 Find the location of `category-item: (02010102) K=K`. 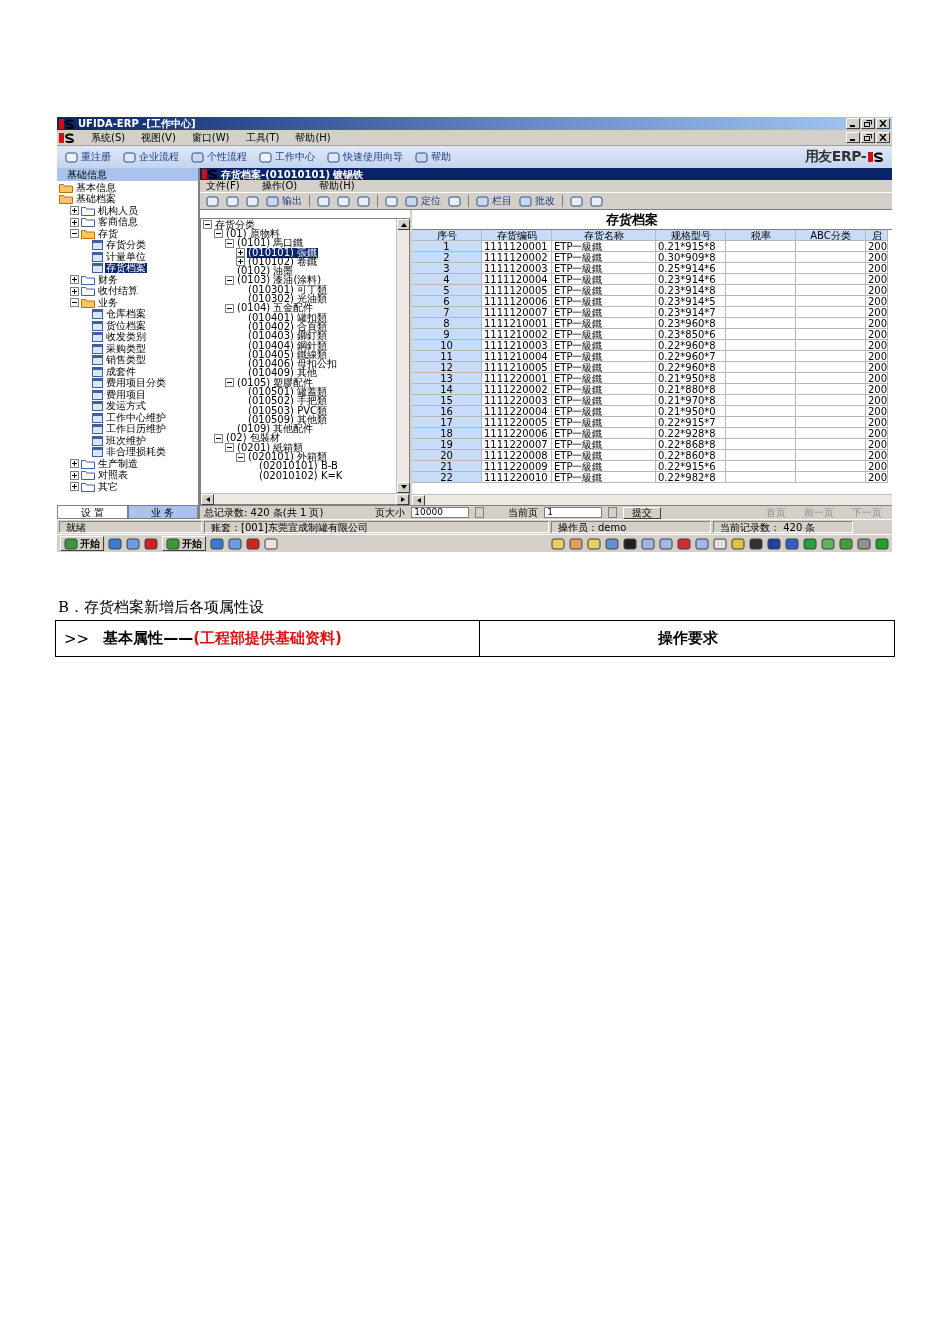

category-item: (02010102) K=K is located at coordinates (301, 475).